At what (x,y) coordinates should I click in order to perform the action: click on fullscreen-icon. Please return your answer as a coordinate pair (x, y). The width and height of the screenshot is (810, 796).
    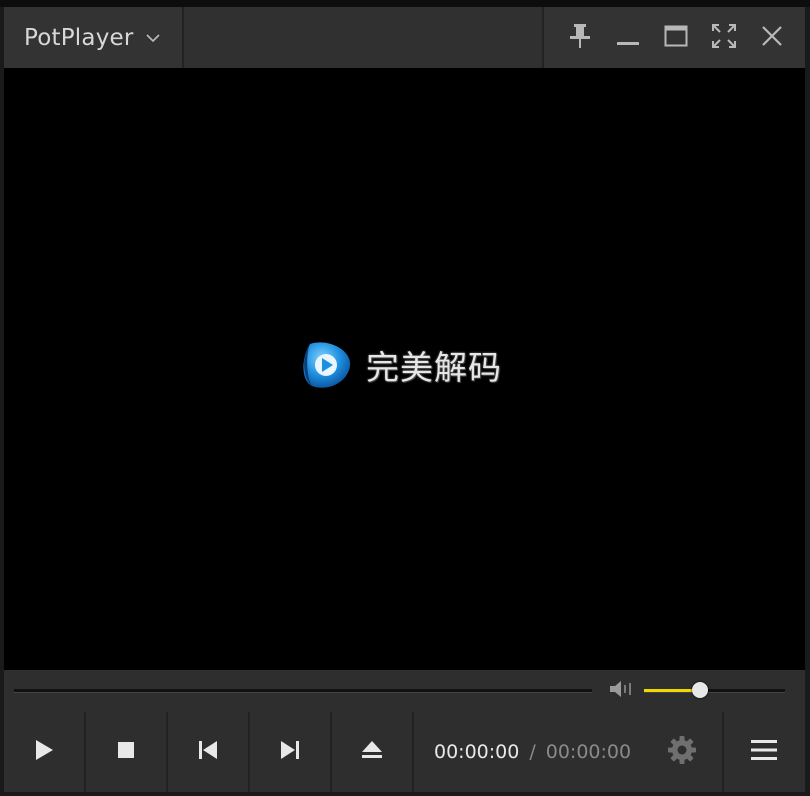
    Looking at the image, I should click on (724, 37).